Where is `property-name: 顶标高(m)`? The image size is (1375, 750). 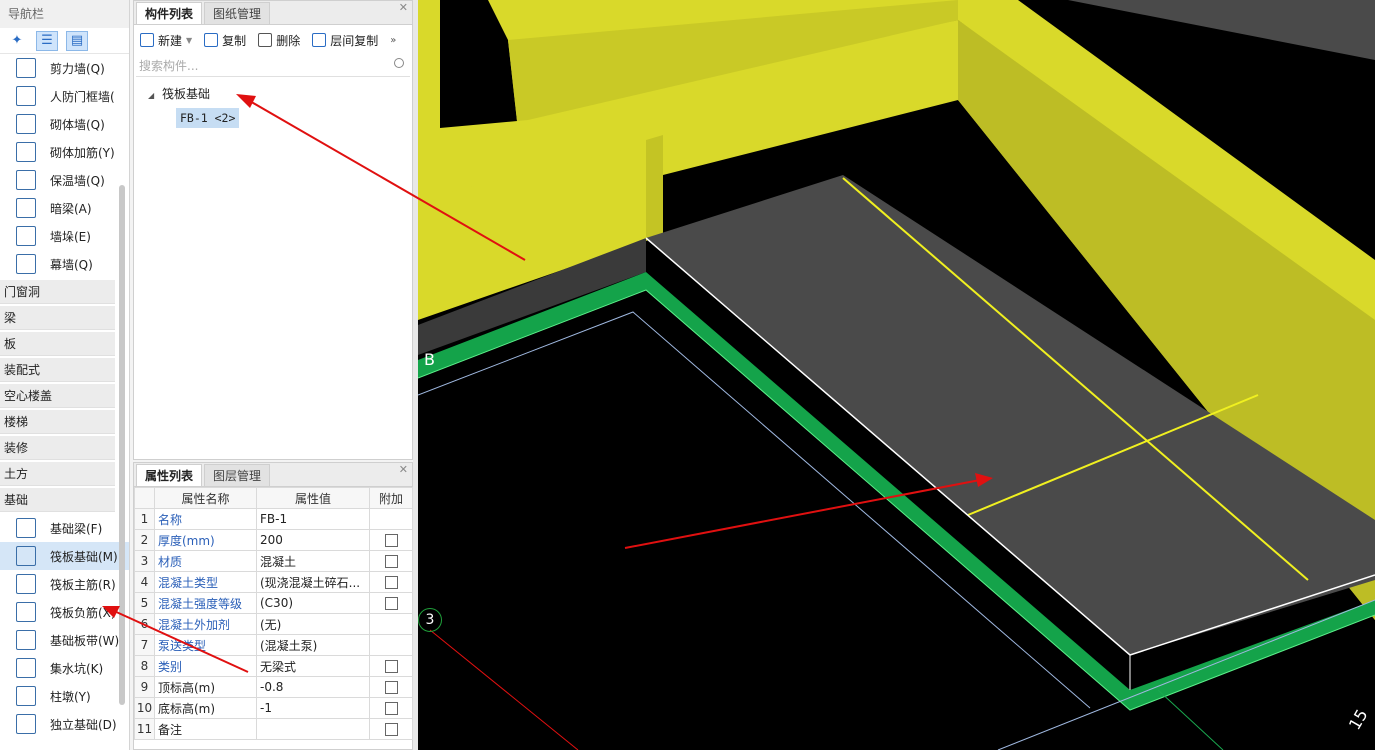
property-name: 顶标高(m) is located at coordinates (205, 687).